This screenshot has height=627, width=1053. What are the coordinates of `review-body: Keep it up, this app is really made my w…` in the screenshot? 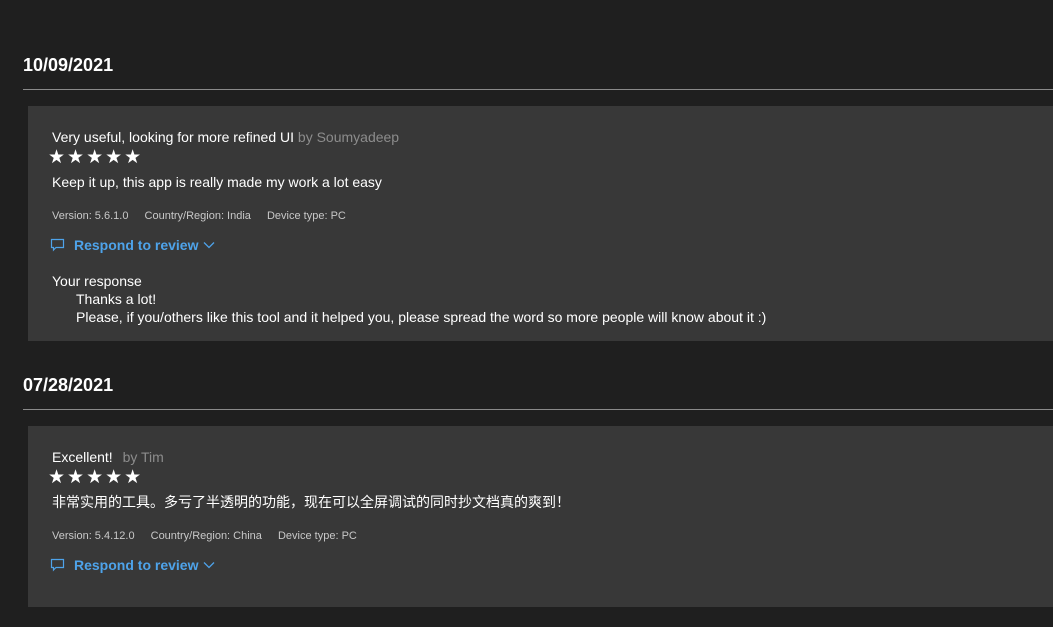 It's located at (217, 182).